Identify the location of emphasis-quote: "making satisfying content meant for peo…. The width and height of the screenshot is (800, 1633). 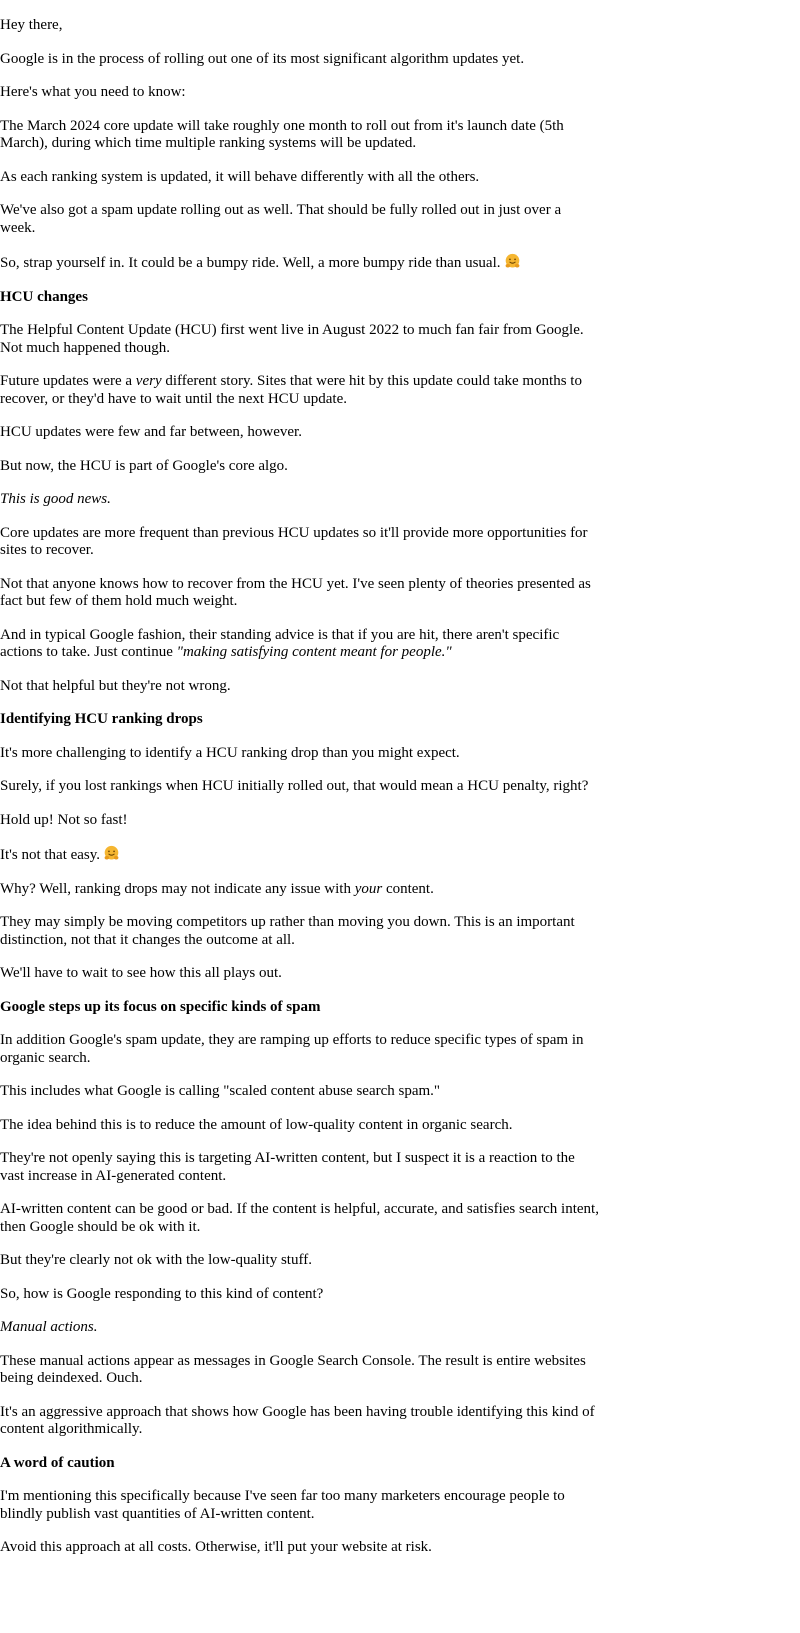
(314, 652).